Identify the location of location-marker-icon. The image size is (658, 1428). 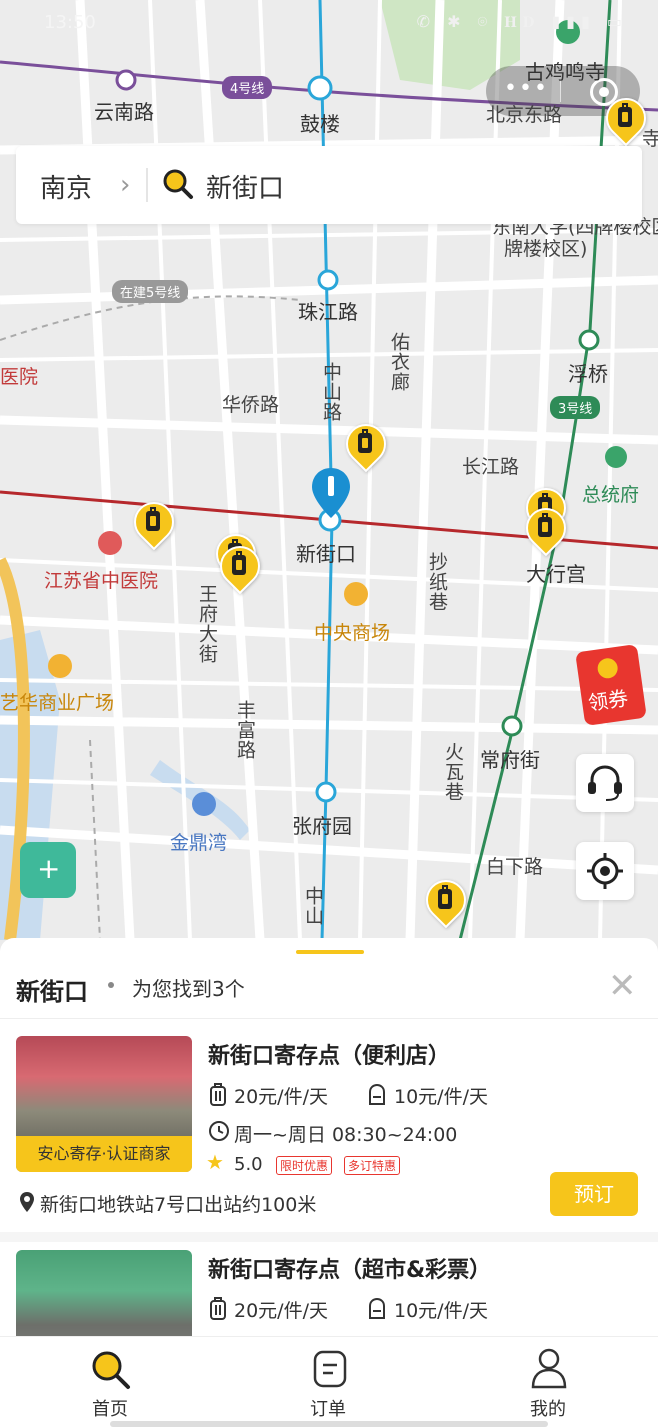
(27, 1202).